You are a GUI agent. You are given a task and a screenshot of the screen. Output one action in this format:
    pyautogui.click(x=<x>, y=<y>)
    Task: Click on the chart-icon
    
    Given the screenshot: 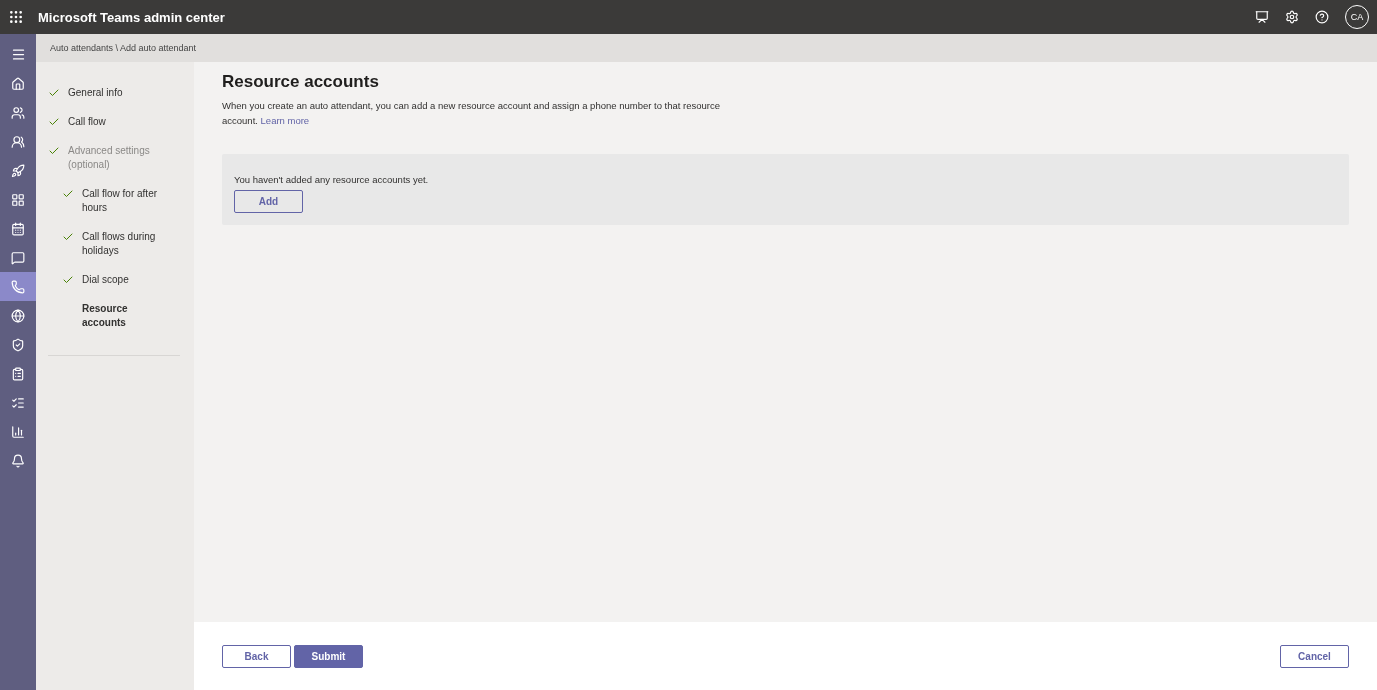 What is the action you would take?
    pyautogui.click(x=18, y=431)
    